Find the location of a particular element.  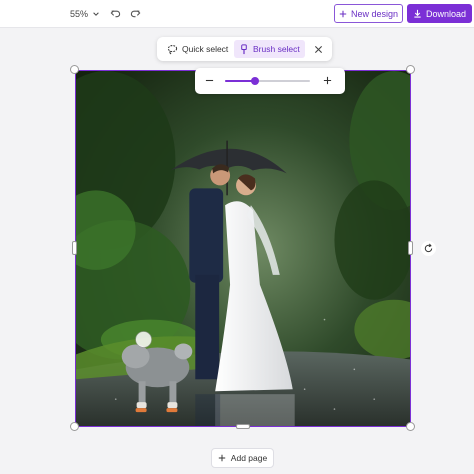

download-icon is located at coordinates (417, 13).